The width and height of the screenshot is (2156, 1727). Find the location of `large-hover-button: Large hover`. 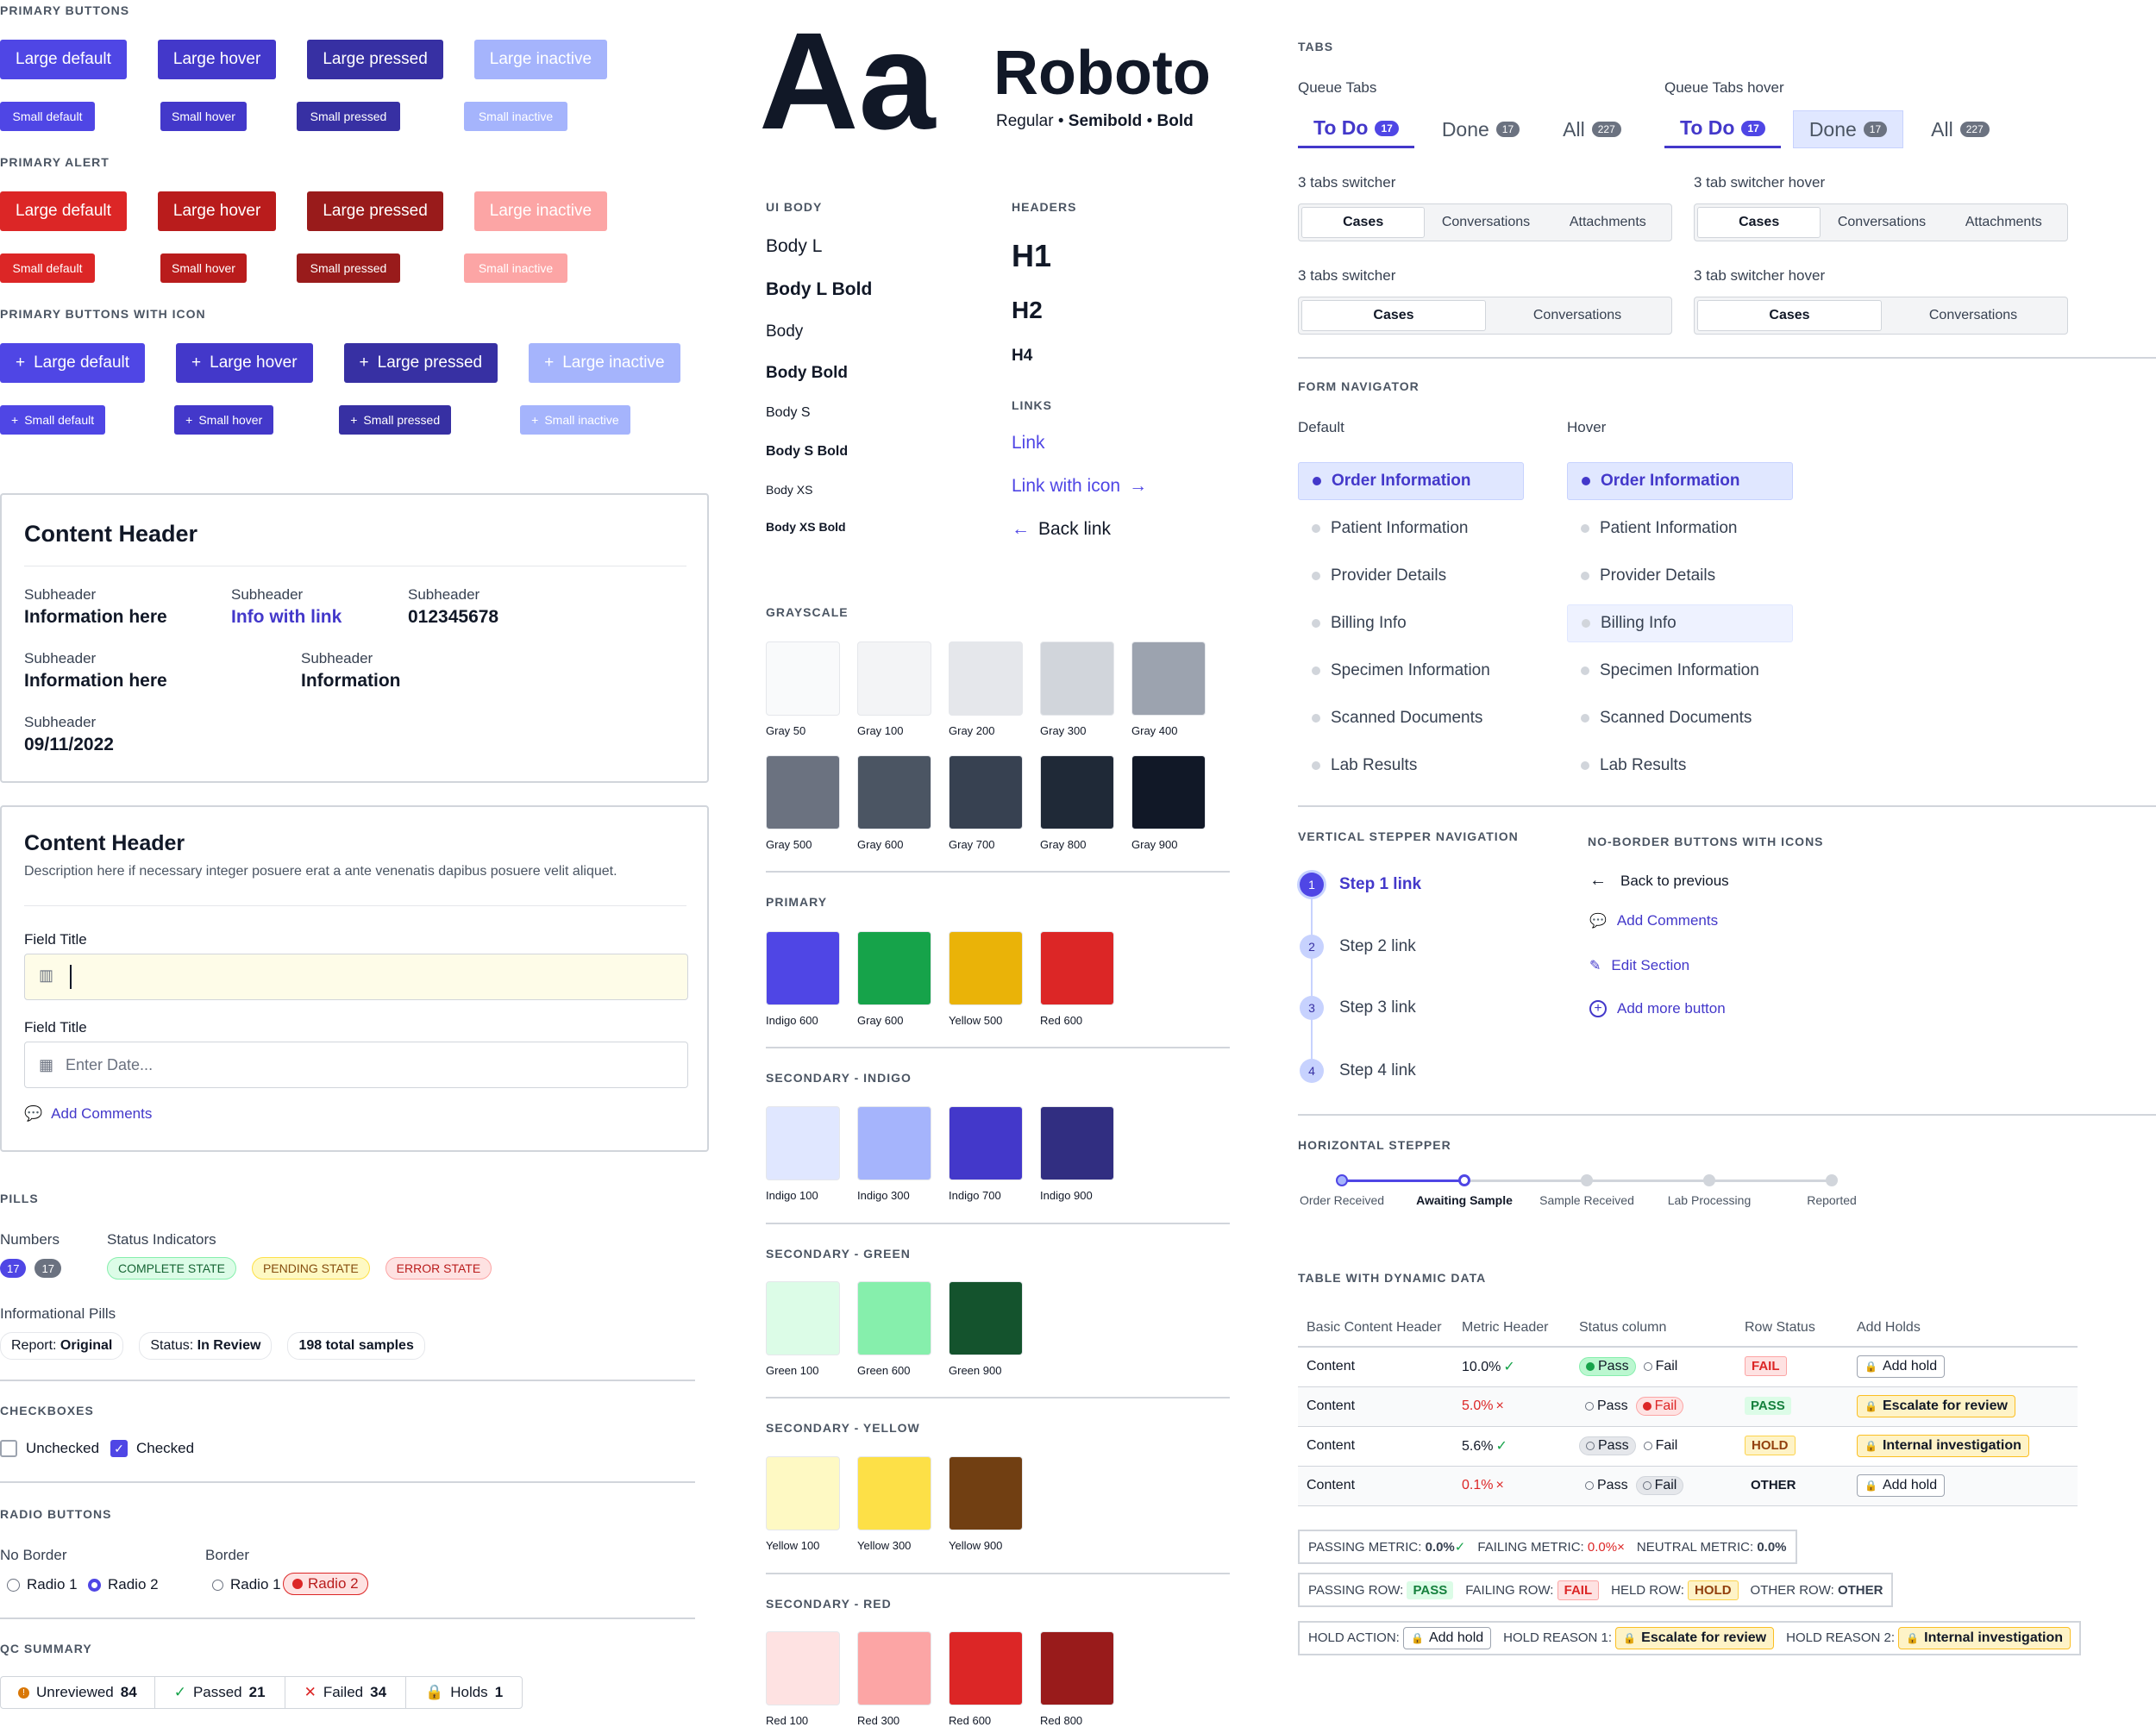

large-hover-button: Large hover is located at coordinates (217, 59).